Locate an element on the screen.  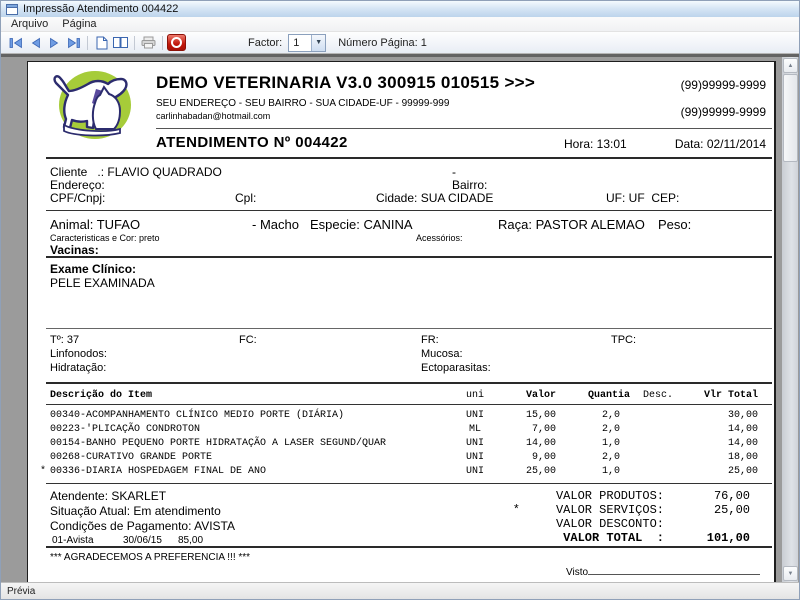
visto-label: Visto is located at coordinates (577, 572).